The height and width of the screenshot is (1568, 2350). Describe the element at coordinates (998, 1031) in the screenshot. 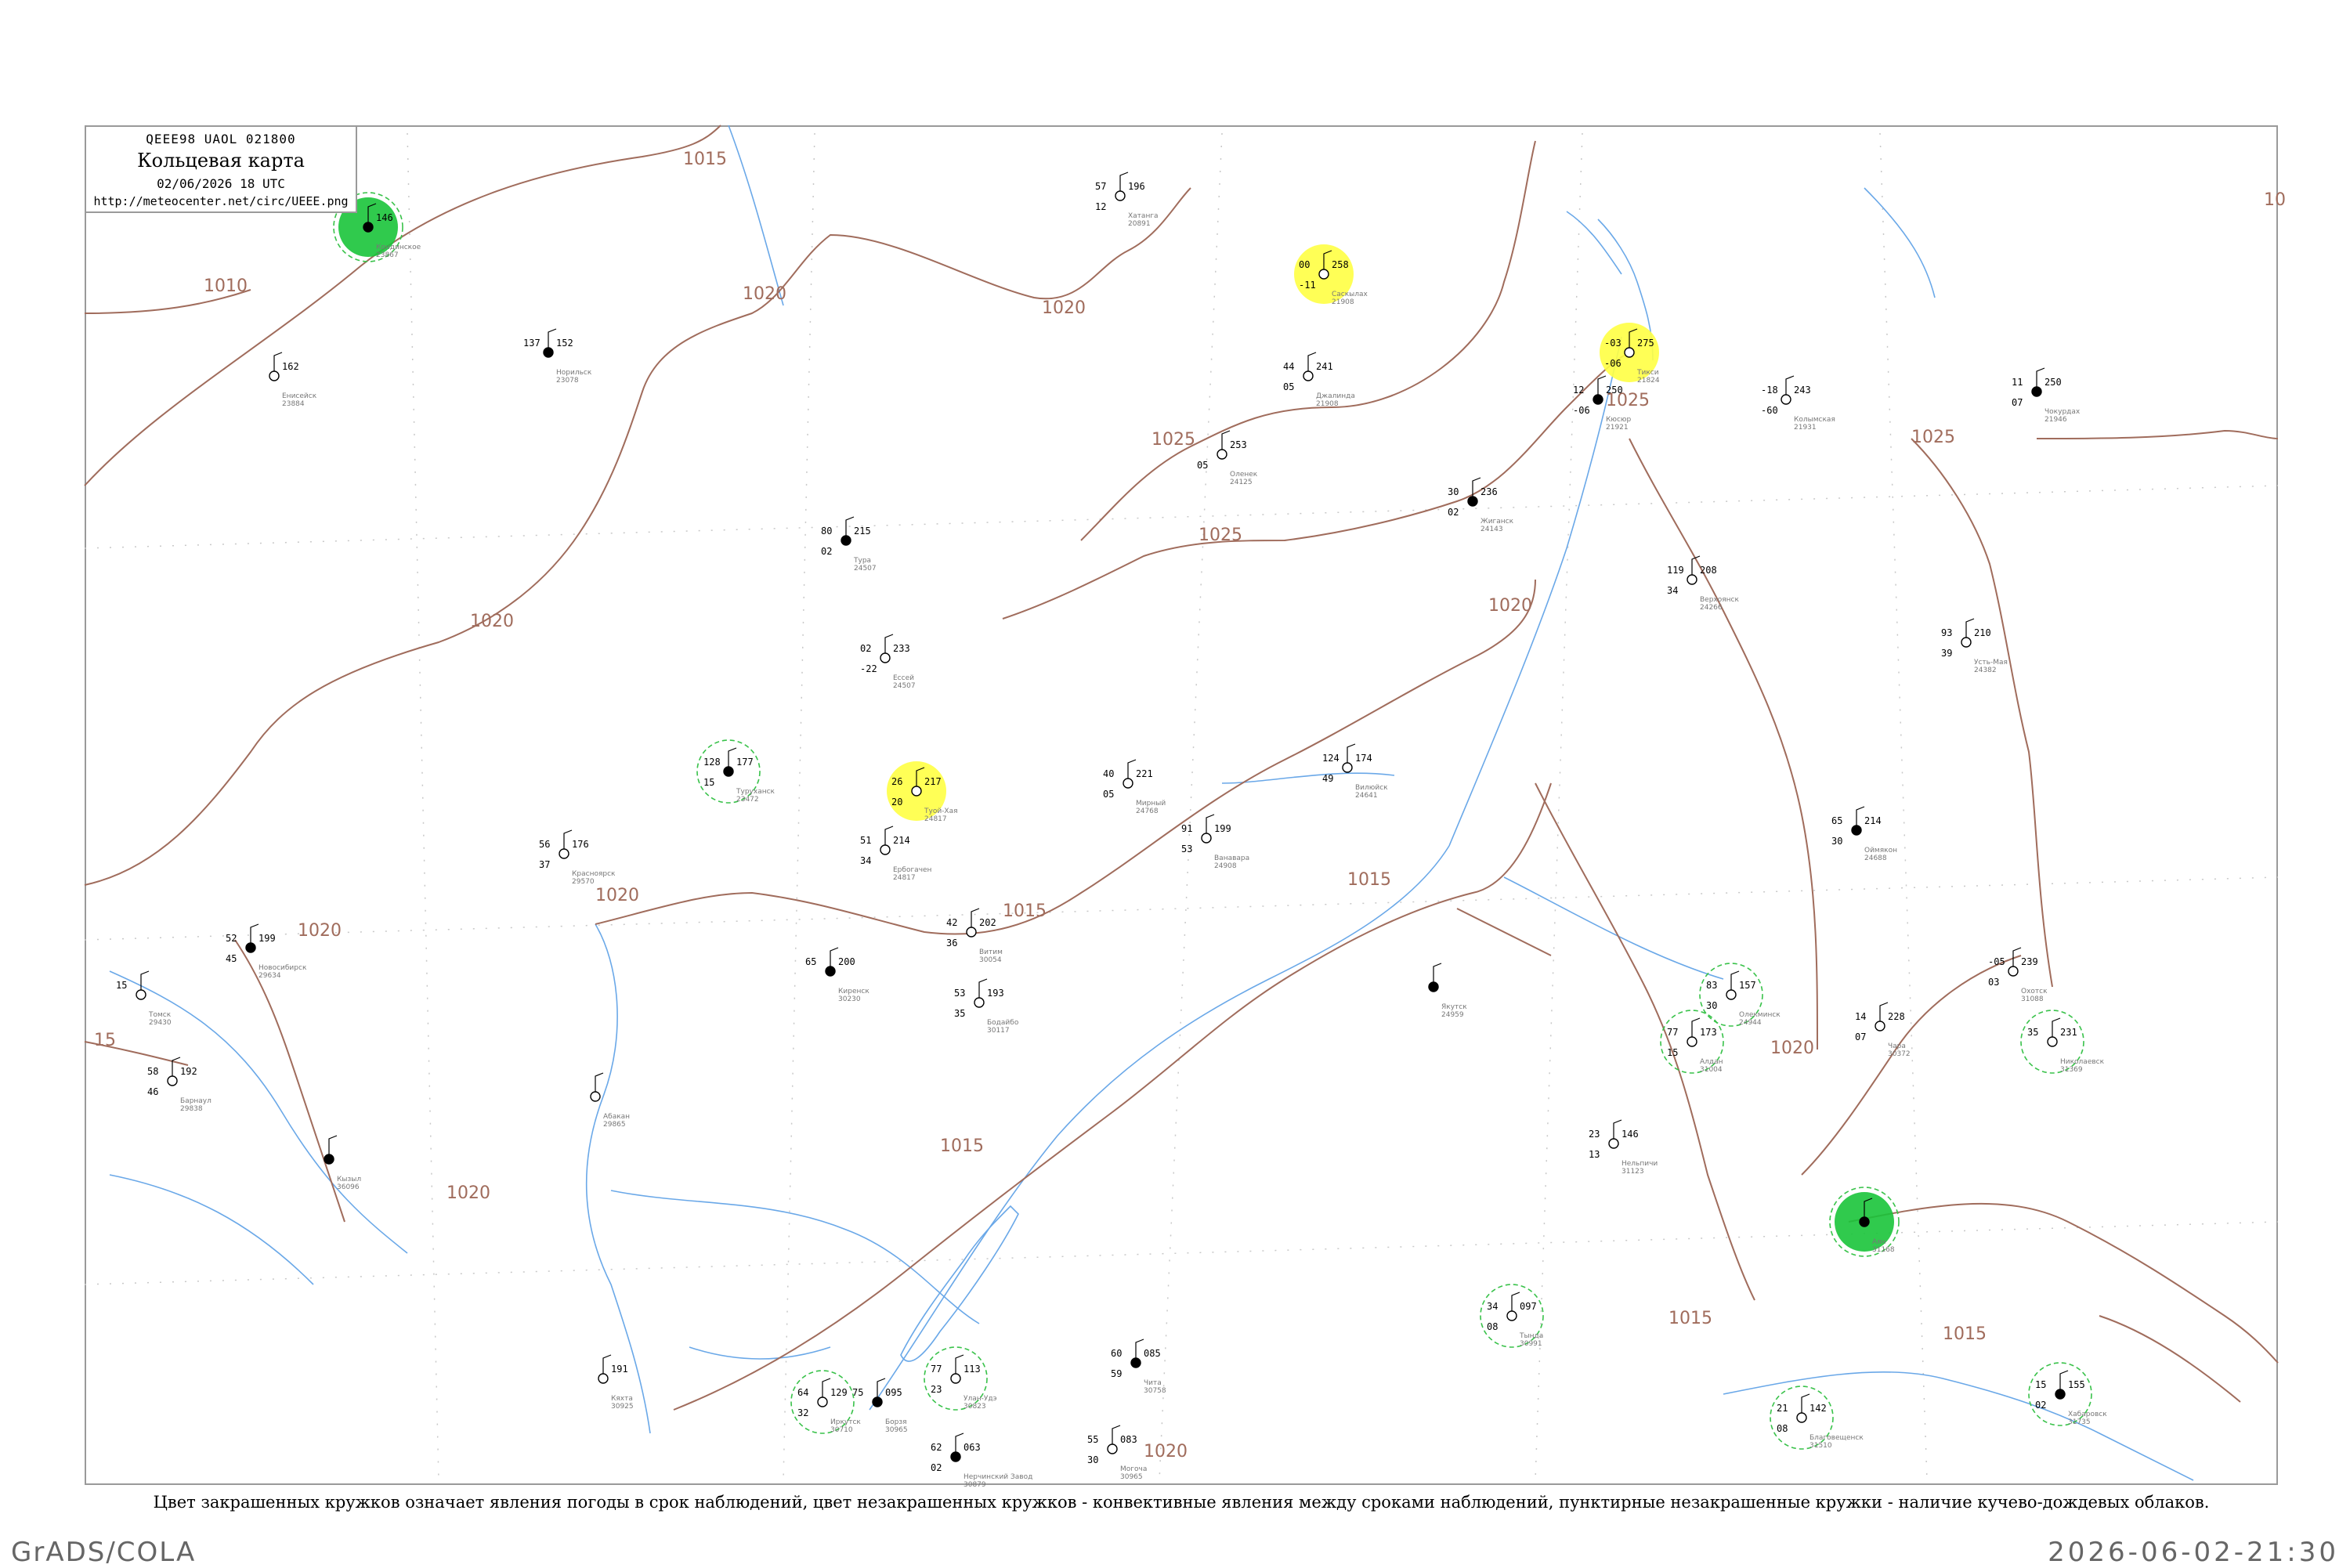

I see `station-id: 30117` at that location.